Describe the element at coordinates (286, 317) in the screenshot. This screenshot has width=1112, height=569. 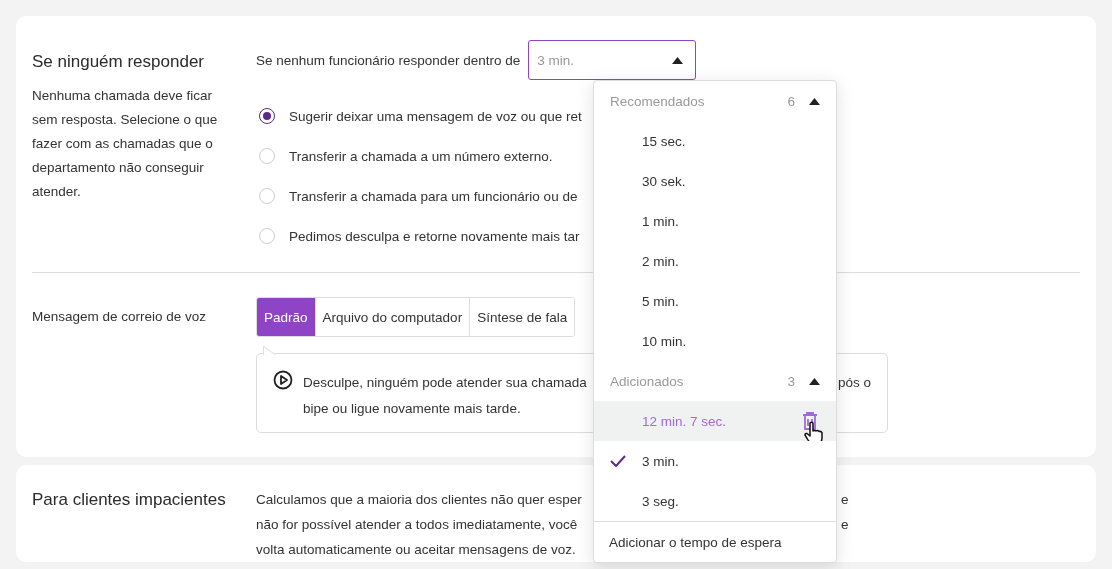
I see `tab: Padrão` at that location.